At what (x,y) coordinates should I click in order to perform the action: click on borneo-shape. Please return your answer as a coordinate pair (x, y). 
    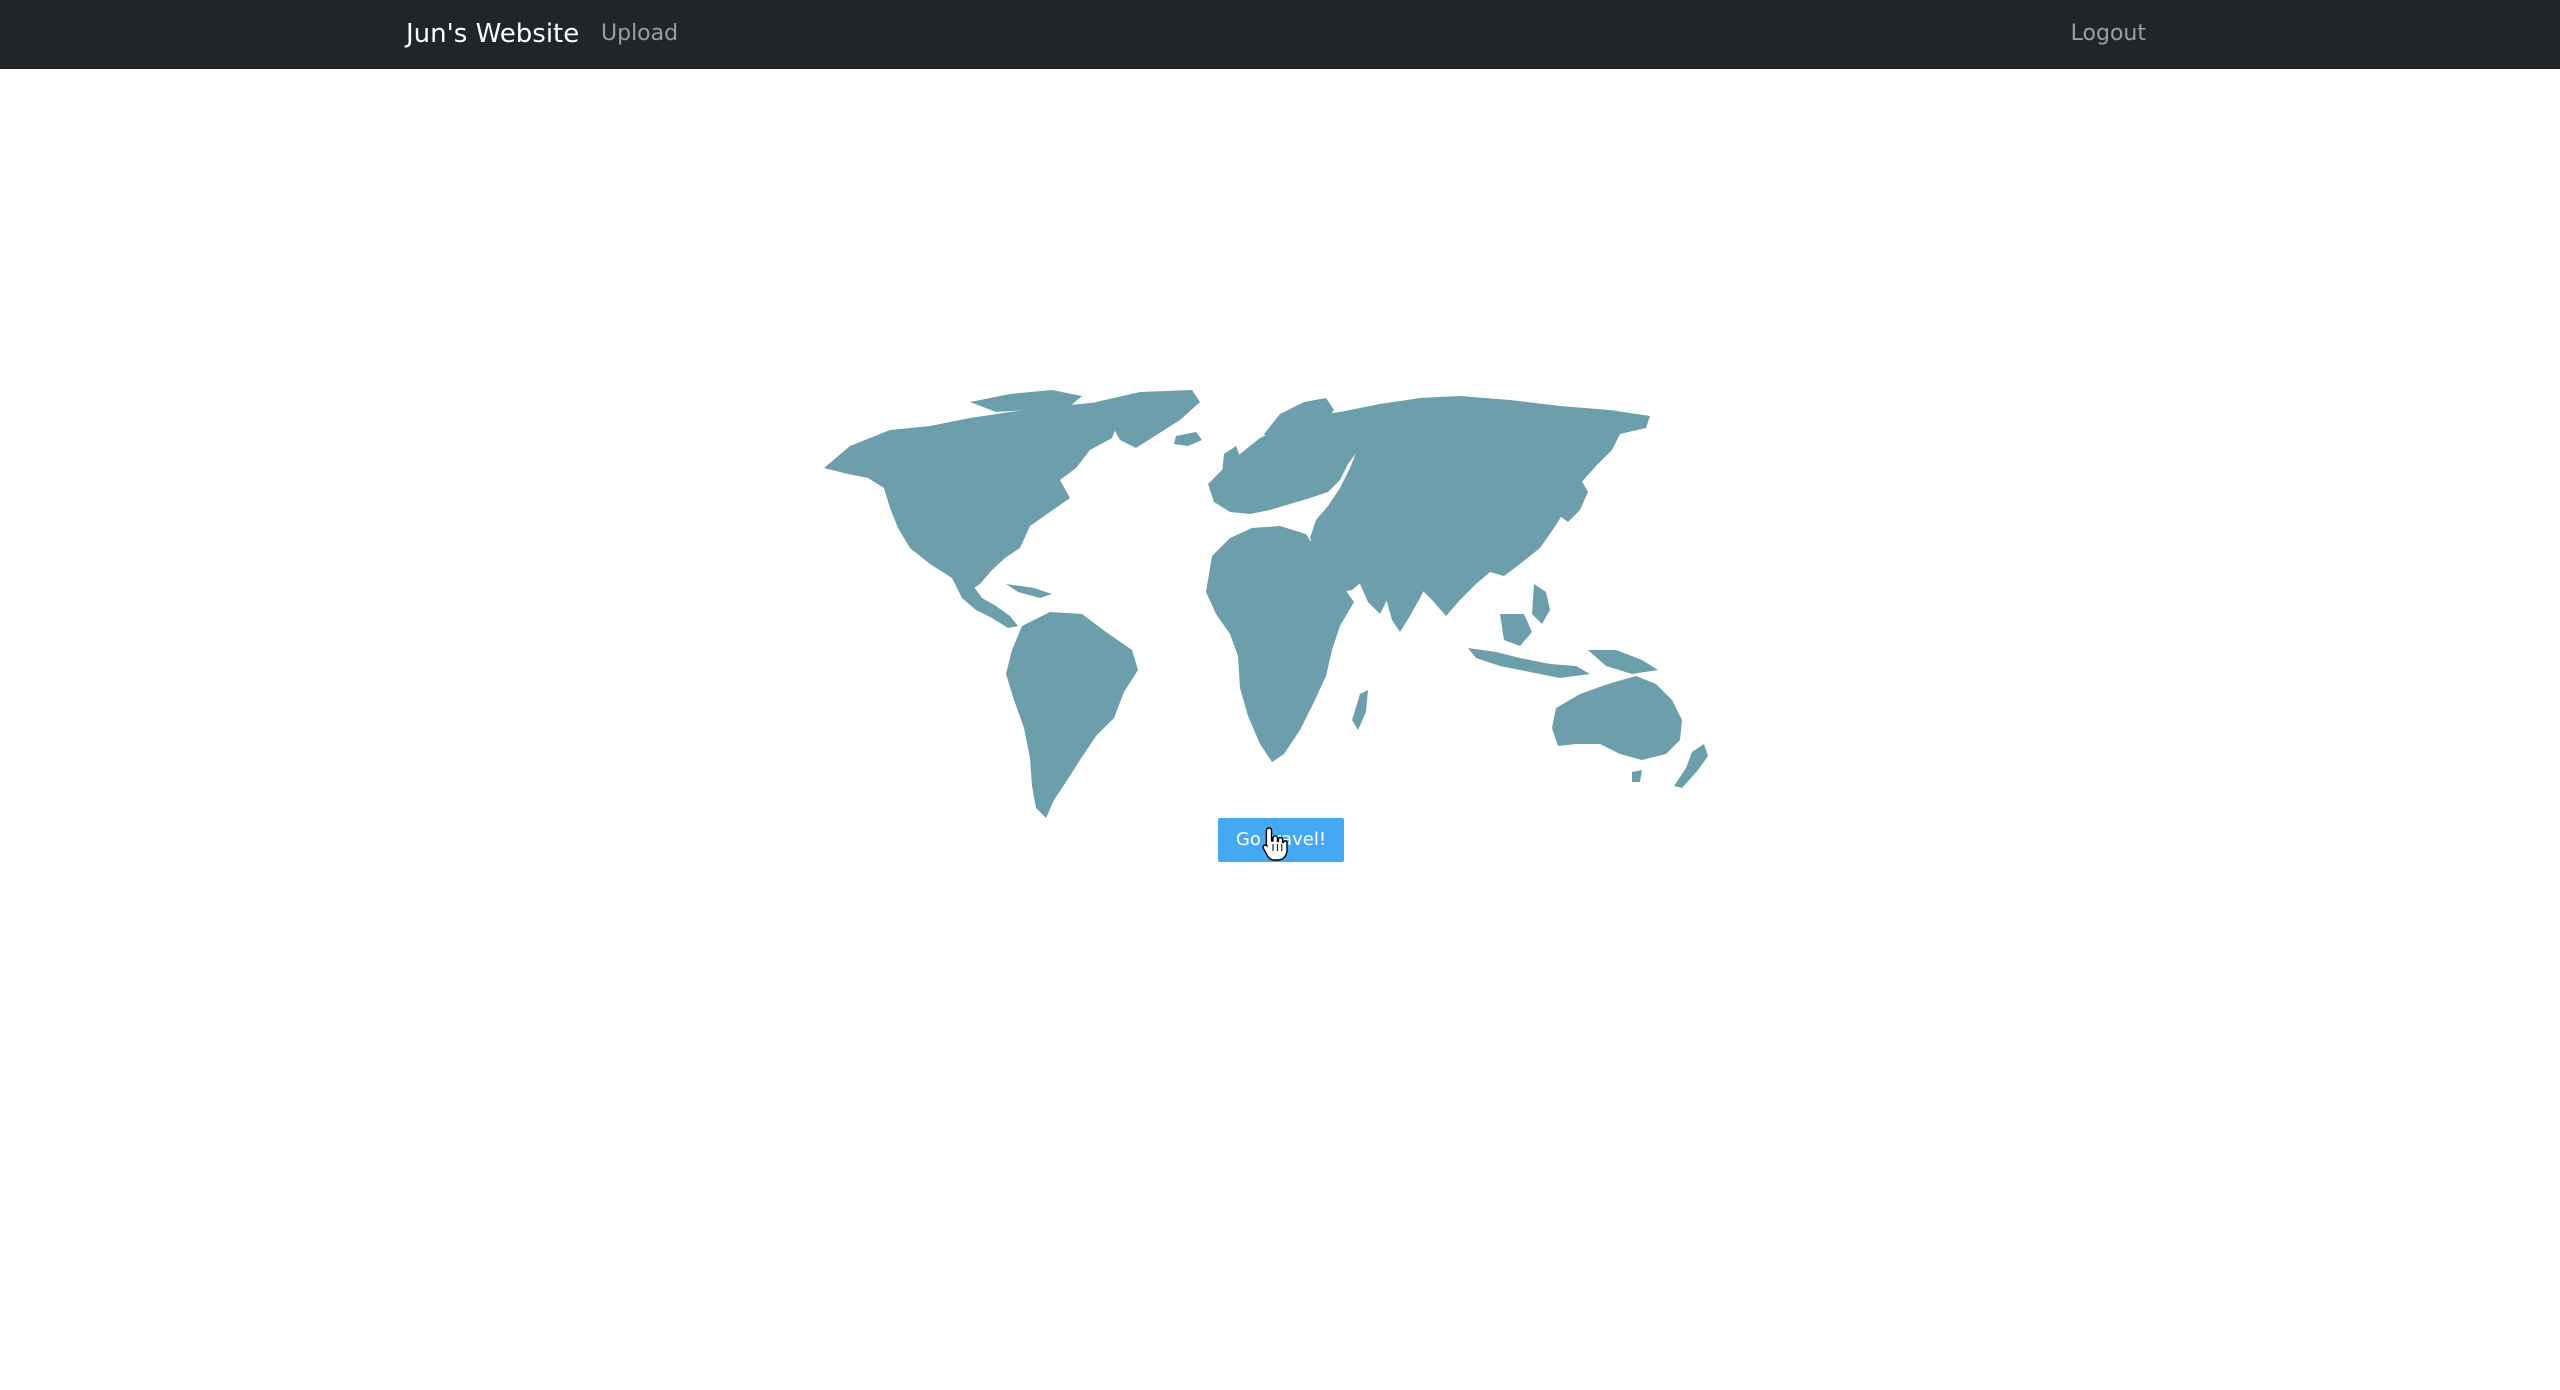
    Looking at the image, I should click on (1516, 630).